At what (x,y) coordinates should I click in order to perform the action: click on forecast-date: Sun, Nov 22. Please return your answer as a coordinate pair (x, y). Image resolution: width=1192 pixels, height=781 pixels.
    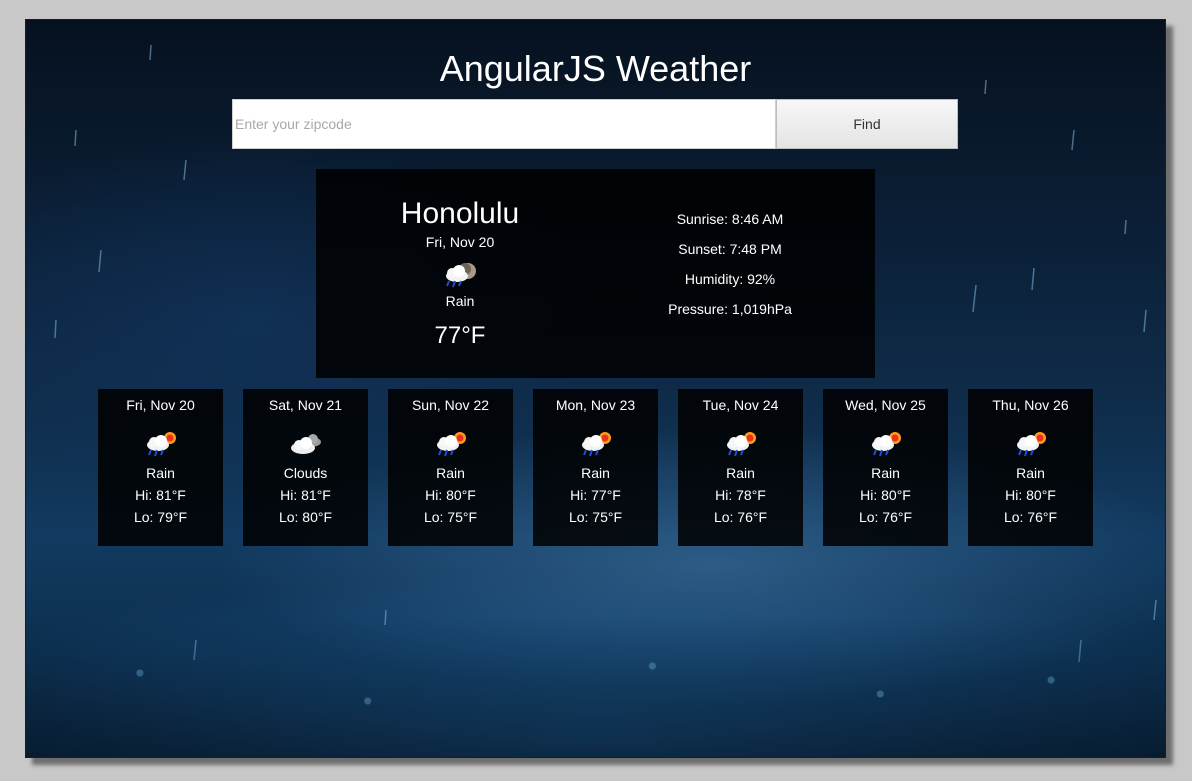
    Looking at the image, I should click on (450, 405).